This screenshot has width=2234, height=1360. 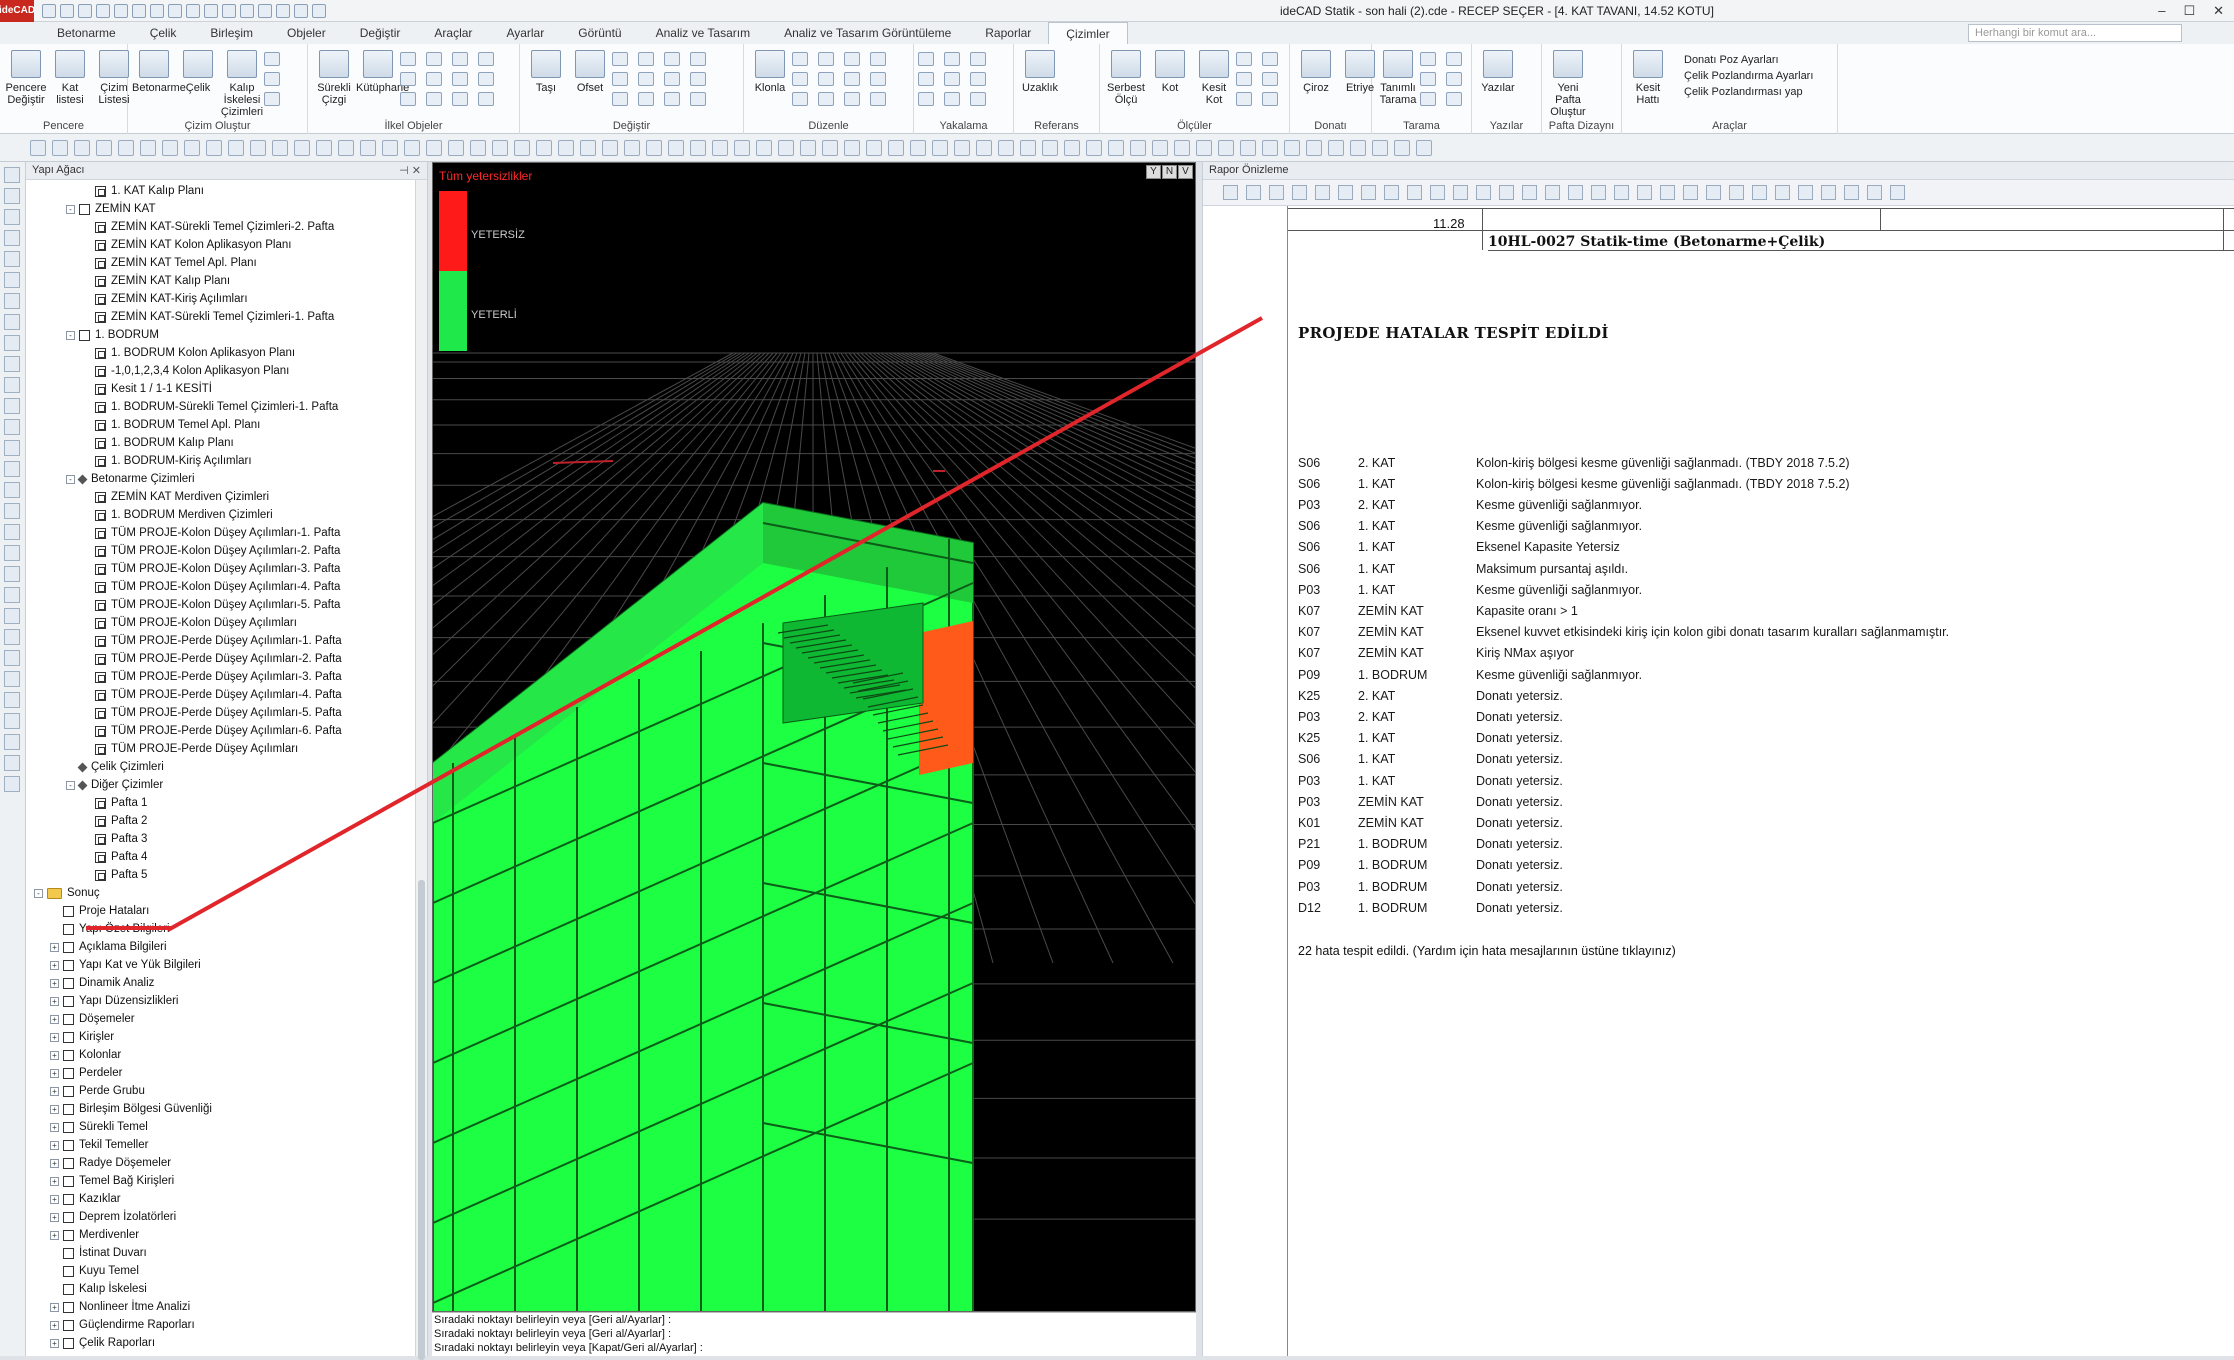 I want to click on tree-item: Proje Hataları, so click(x=99, y=911).